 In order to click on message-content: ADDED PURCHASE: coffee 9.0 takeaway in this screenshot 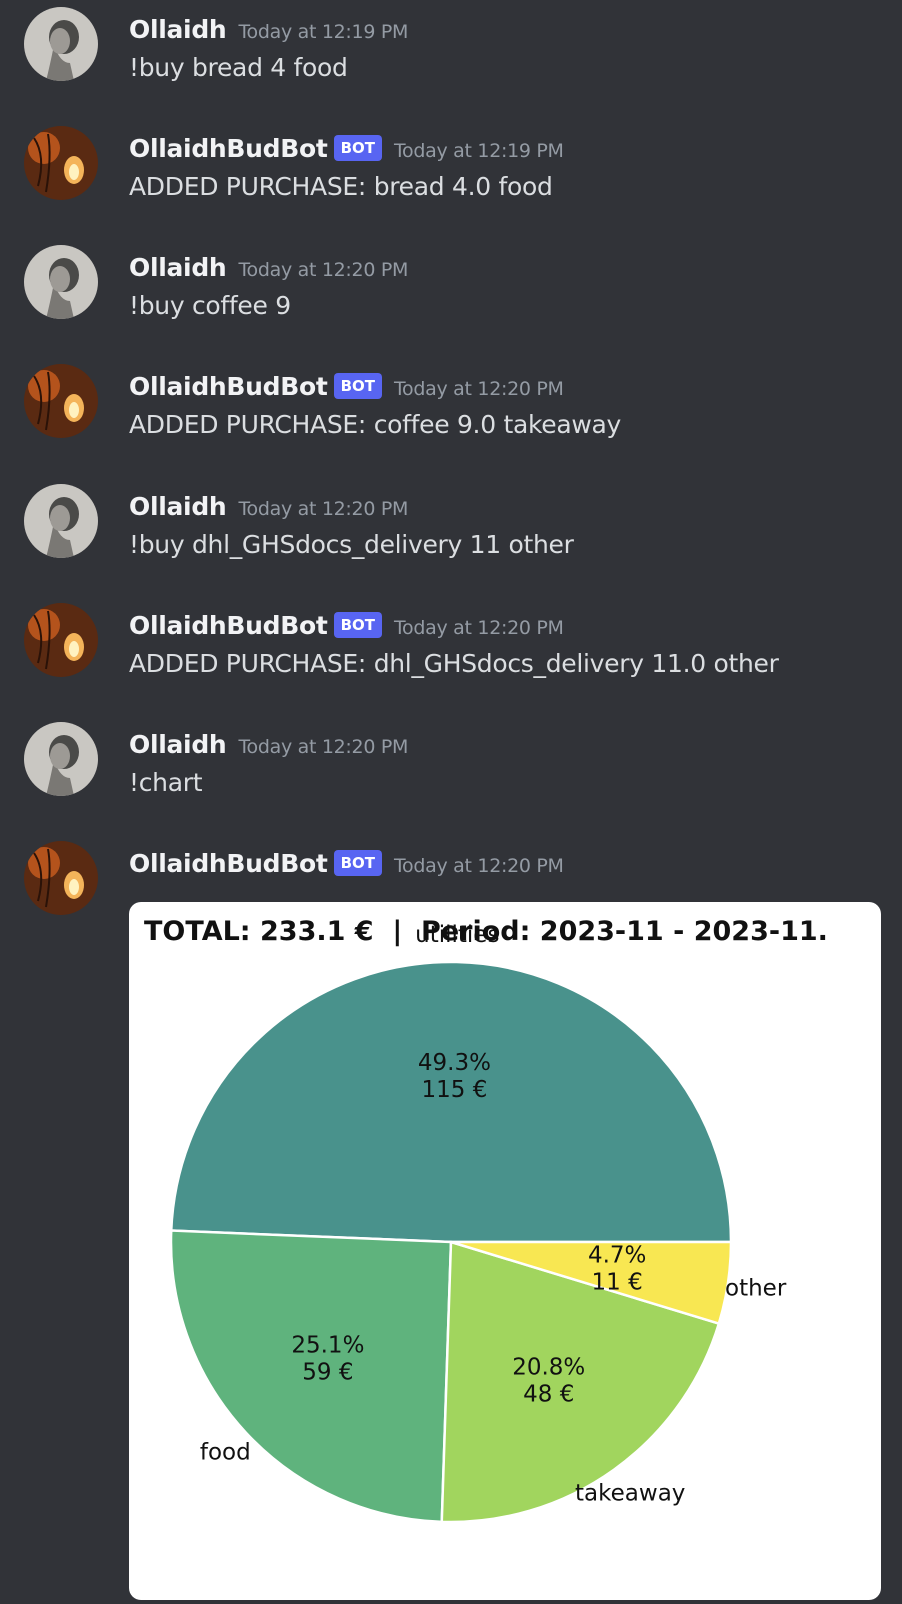, I will do `click(375, 424)`.